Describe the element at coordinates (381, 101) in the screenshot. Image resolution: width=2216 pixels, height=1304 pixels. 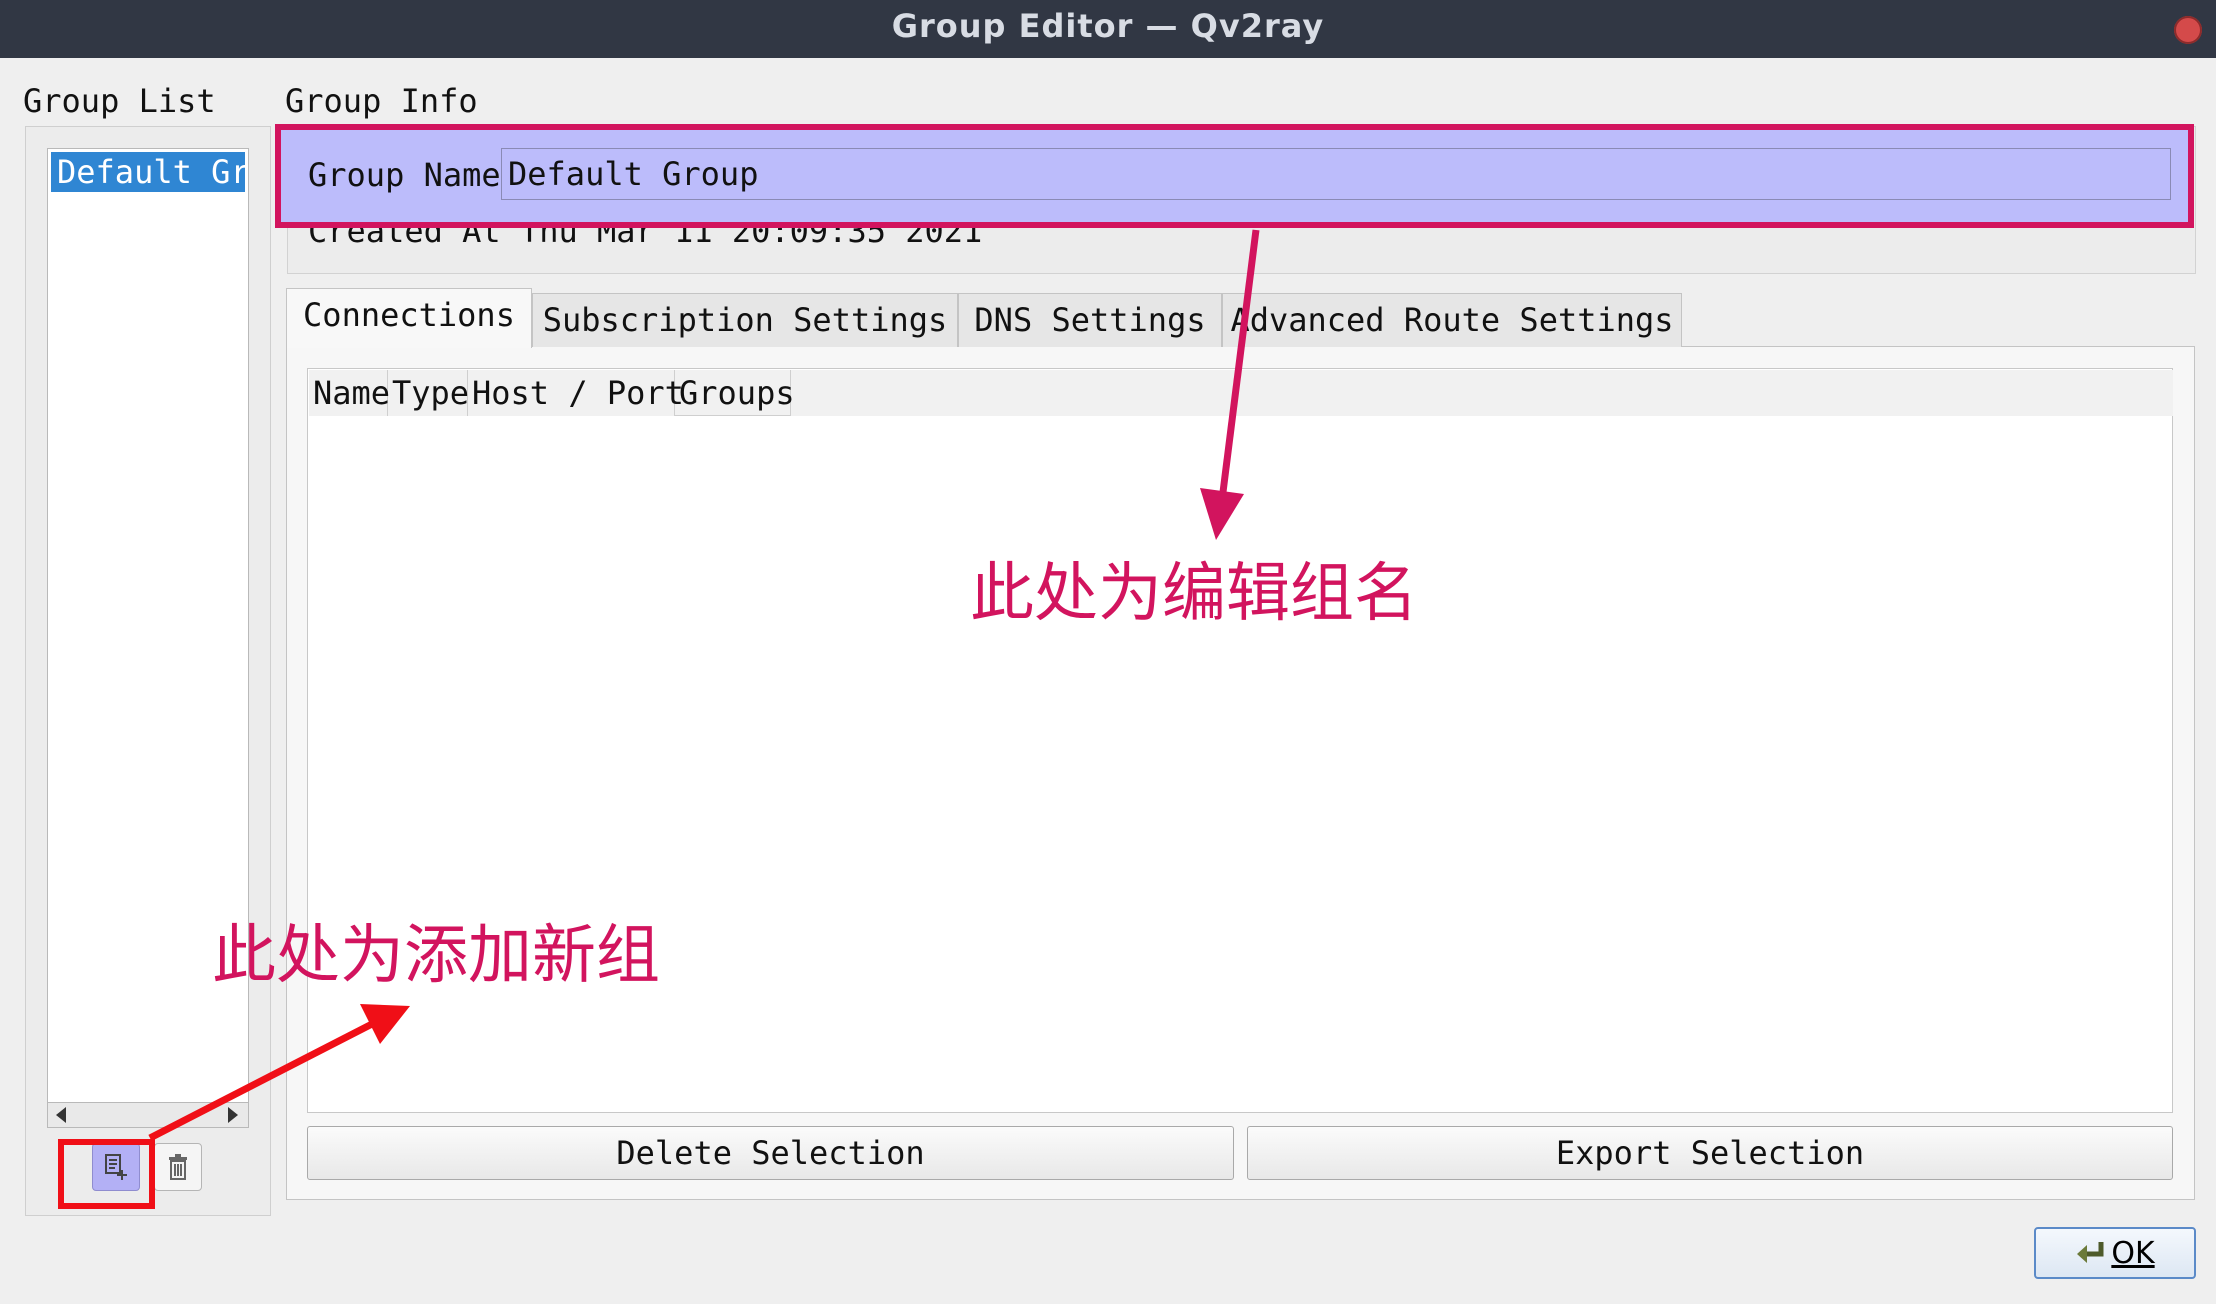
I see `group-info-label: Group Info` at that location.